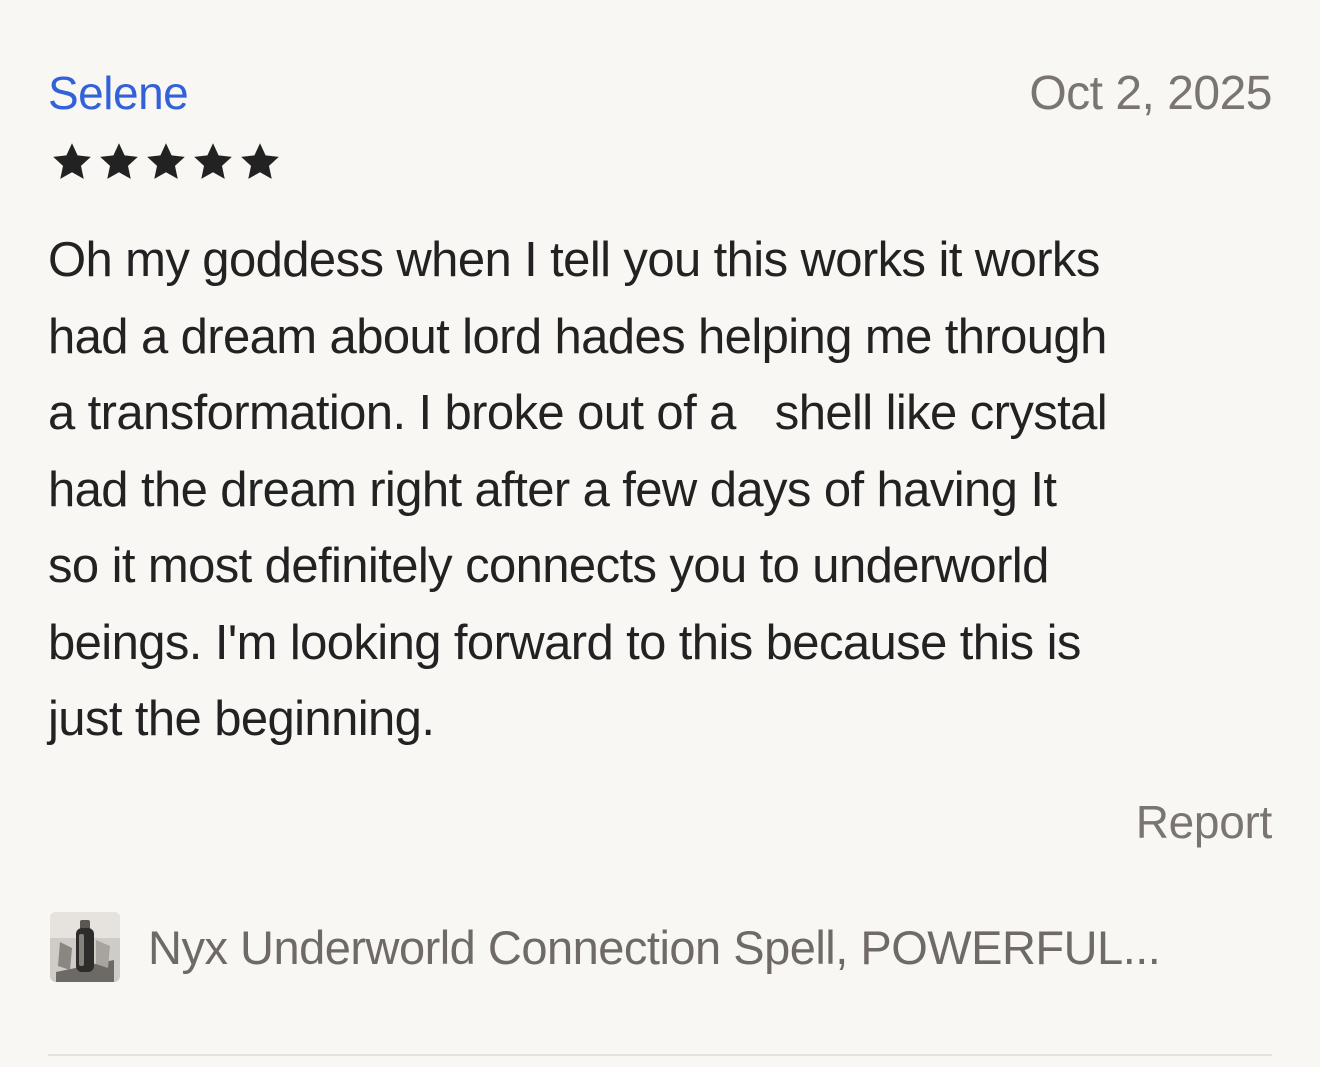 This screenshot has height=1067, width=1320. I want to click on reviewer-name-link: Selene, so click(118, 93).